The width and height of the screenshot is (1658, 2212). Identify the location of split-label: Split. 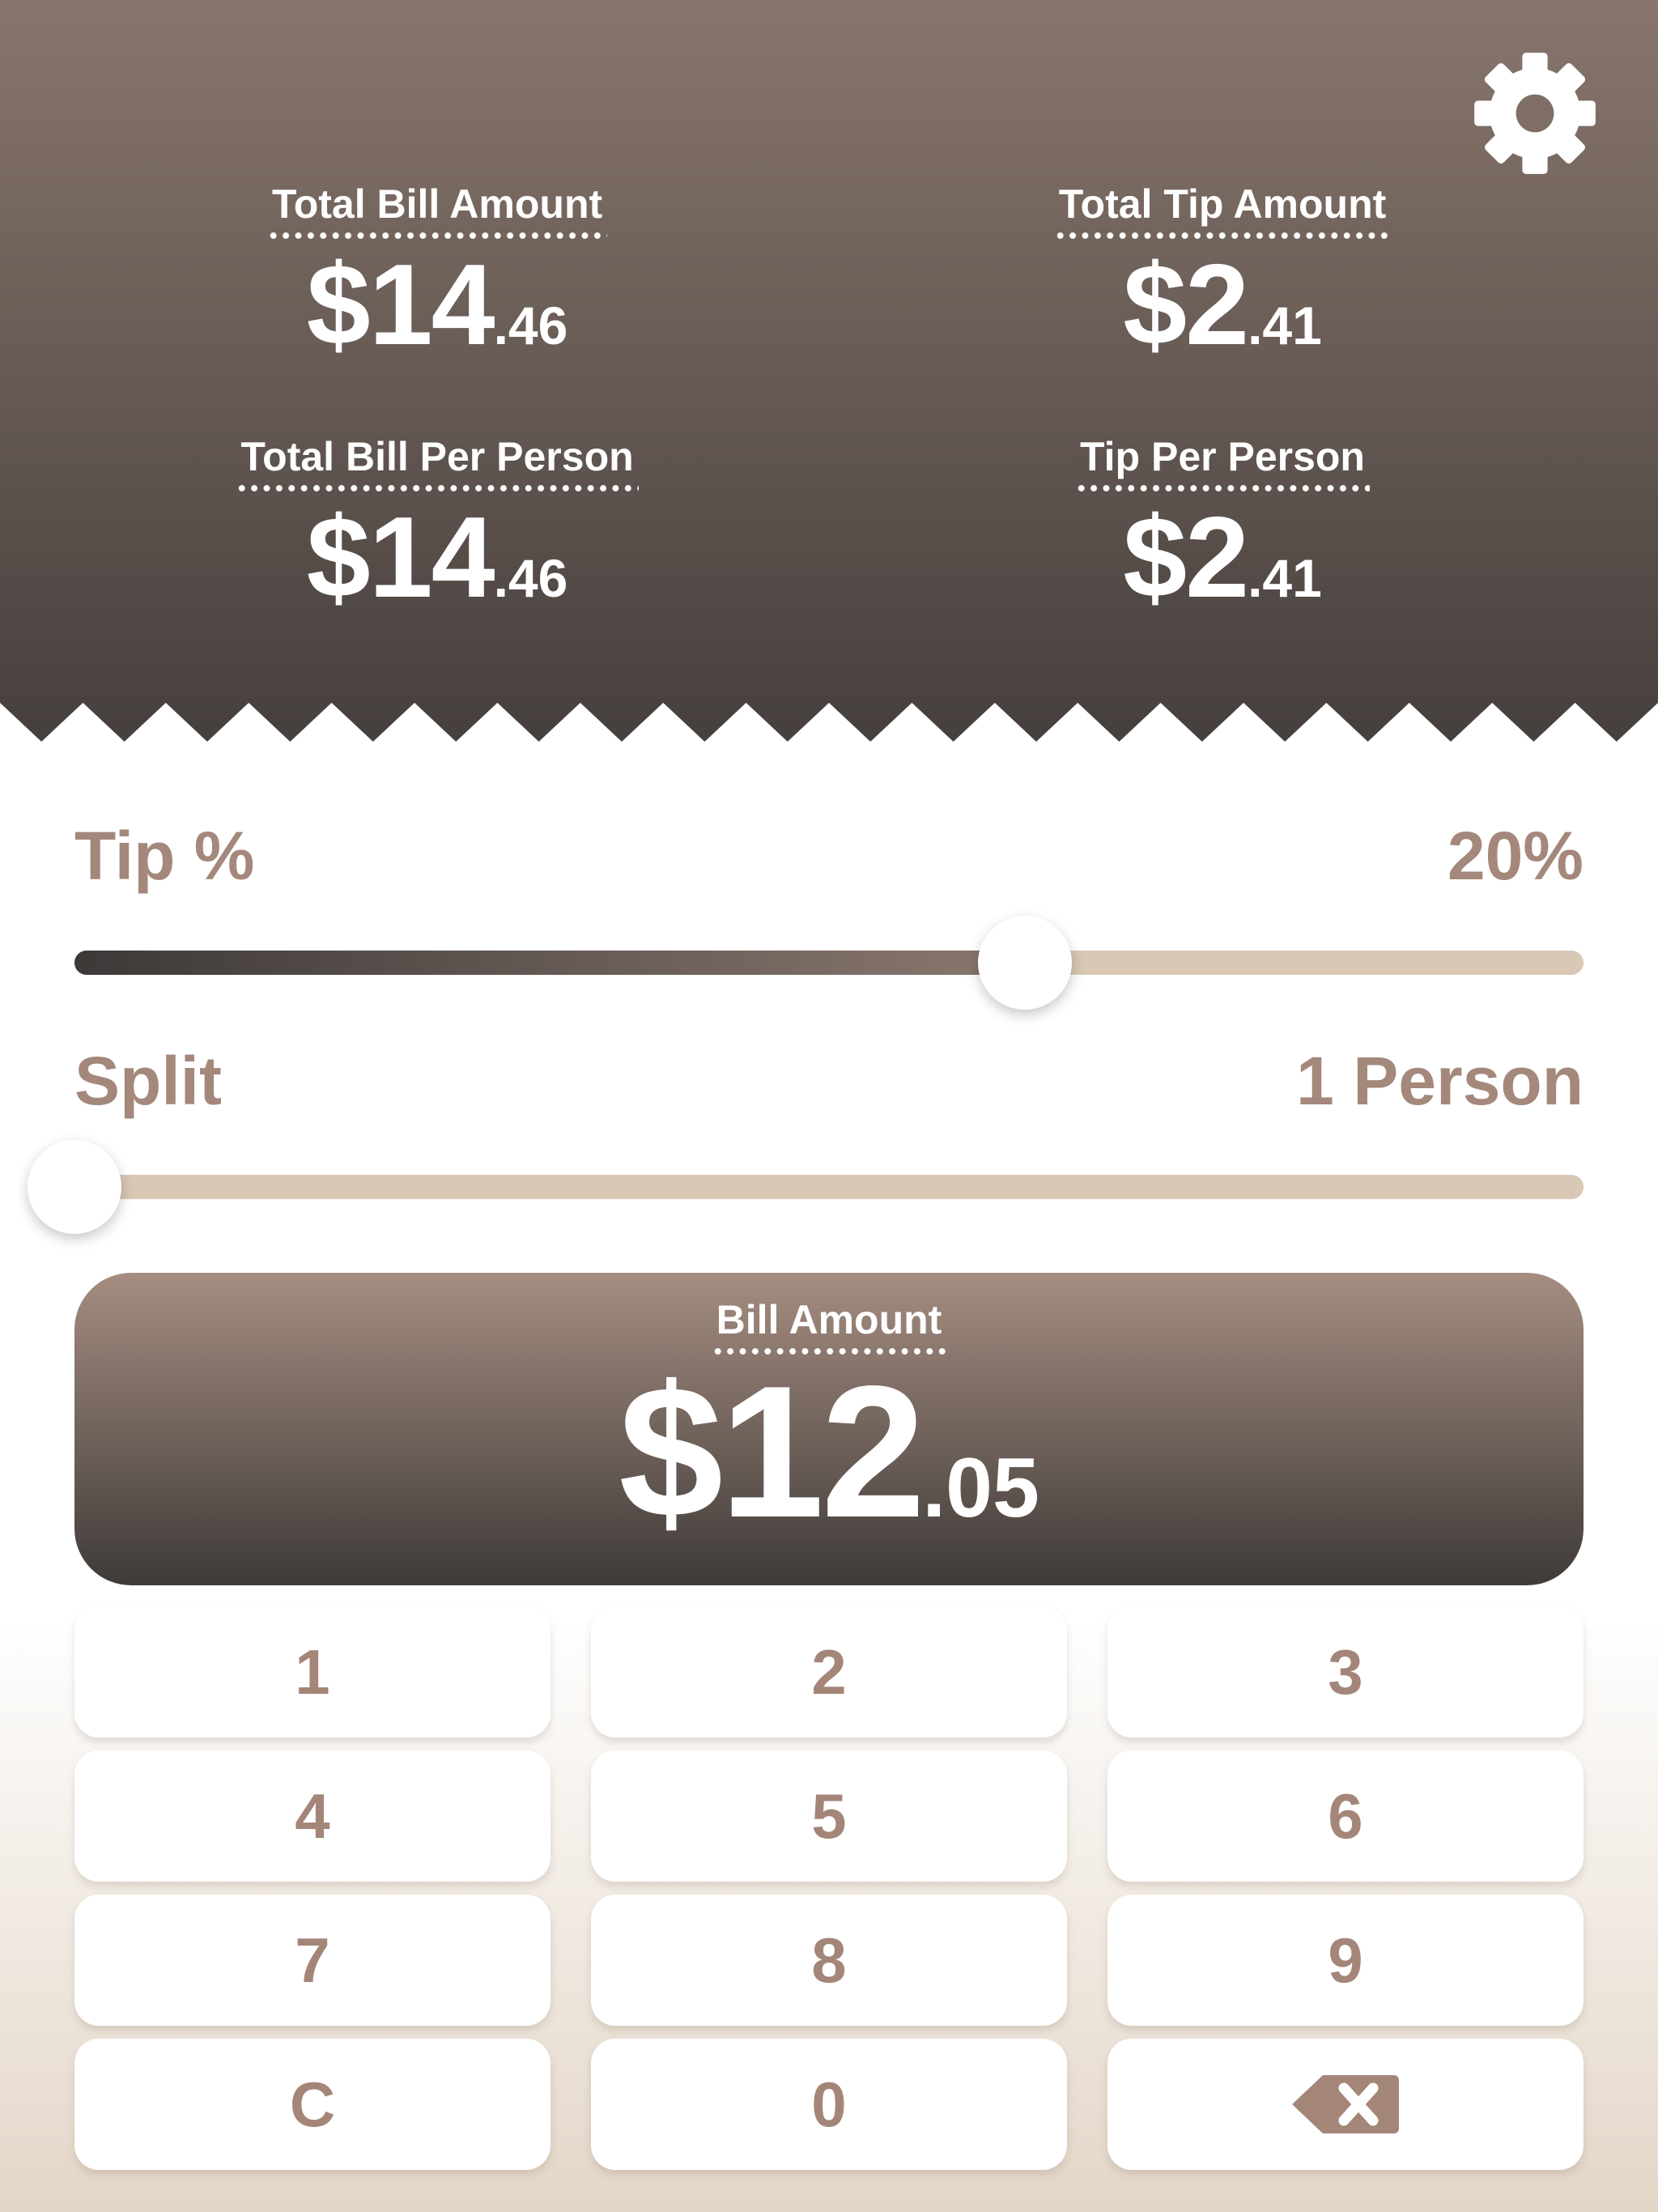
(148, 1081).